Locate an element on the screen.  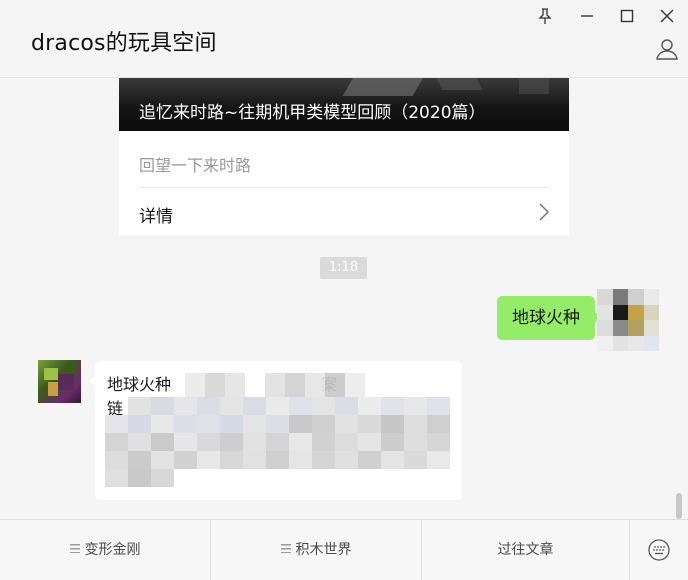
maximize-icon is located at coordinates (627, 16).